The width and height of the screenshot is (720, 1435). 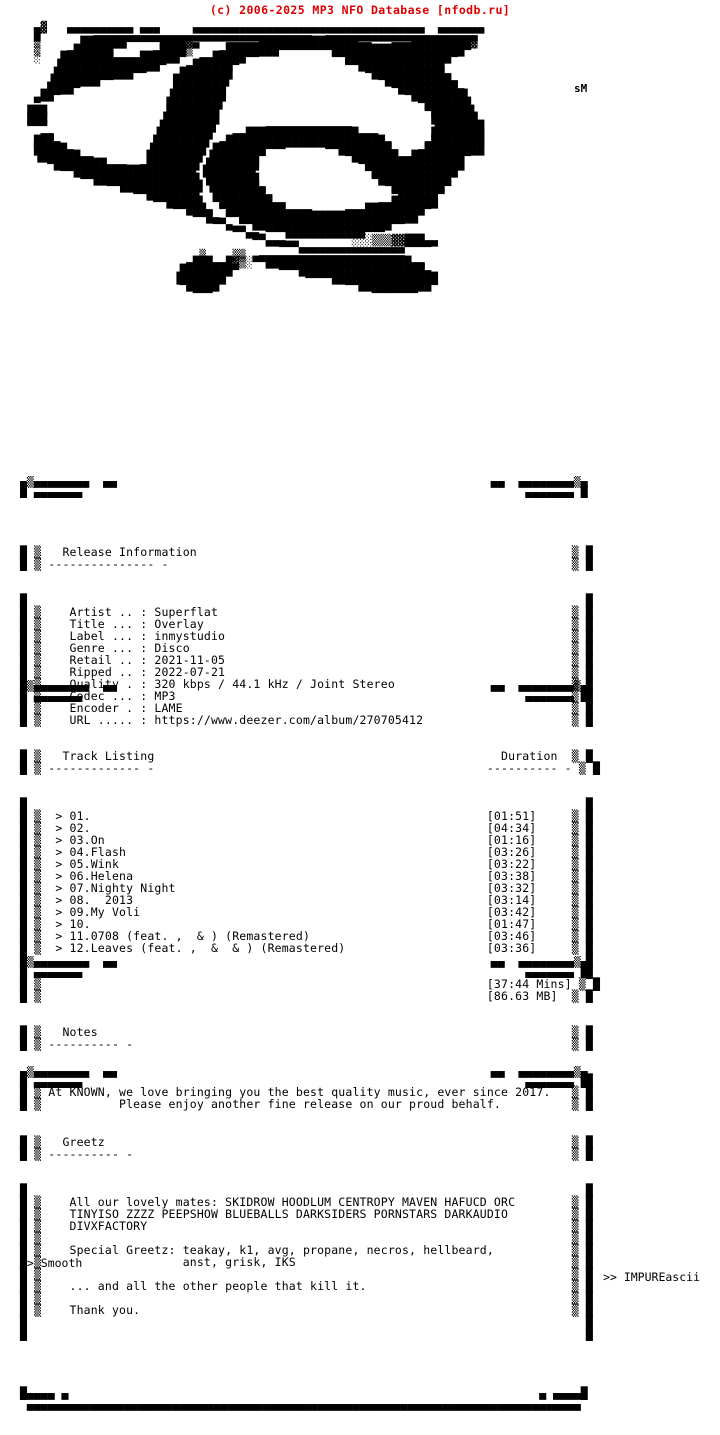 I want to click on footer: >> Smooth >> IMPUREascii, so click(x=360, y=1284).